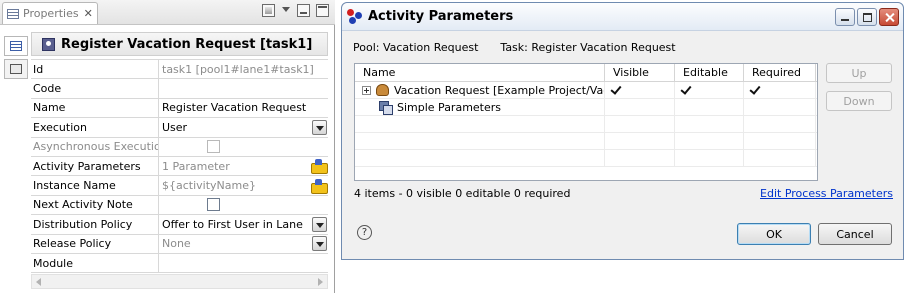 The width and height of the screenshot is (905, 293). Describe the element at coordinates (303, 10) in the screenshot. I see `minimize-icon` at that location.